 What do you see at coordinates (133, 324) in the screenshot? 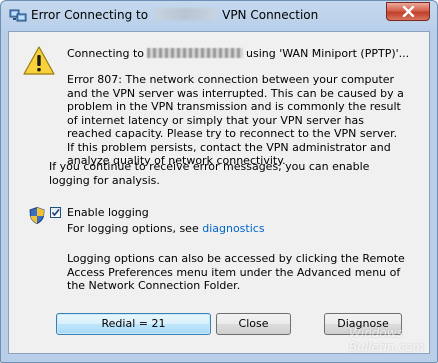
I see `redial-button: Redial = 21` at bounding box center [133, 324].